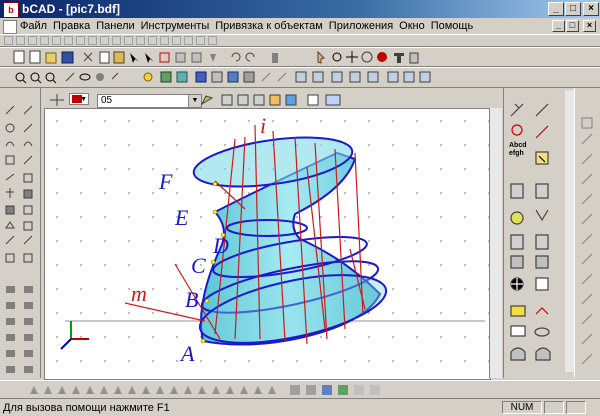 Image resolution: width=600 pixels, height=416 pixels. What do you see at coordinates (412, 26) in the screenshot?
I see `menu-window: Окно` at bounding box center [412, 26].